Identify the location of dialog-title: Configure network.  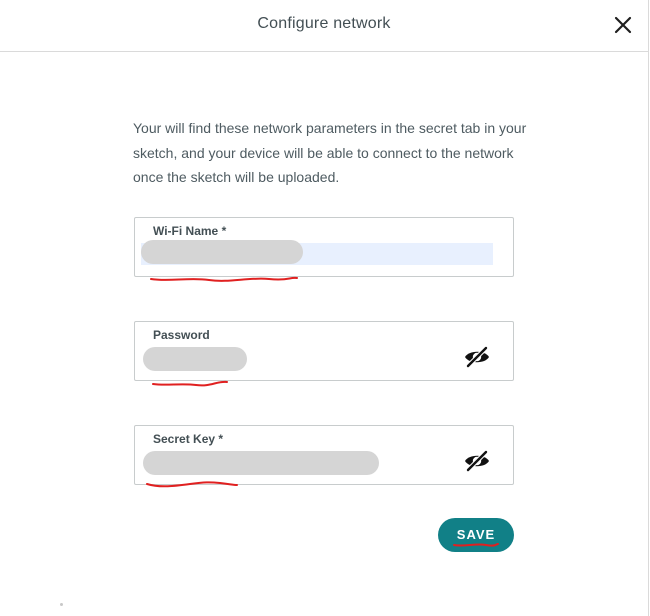
(324, 23).